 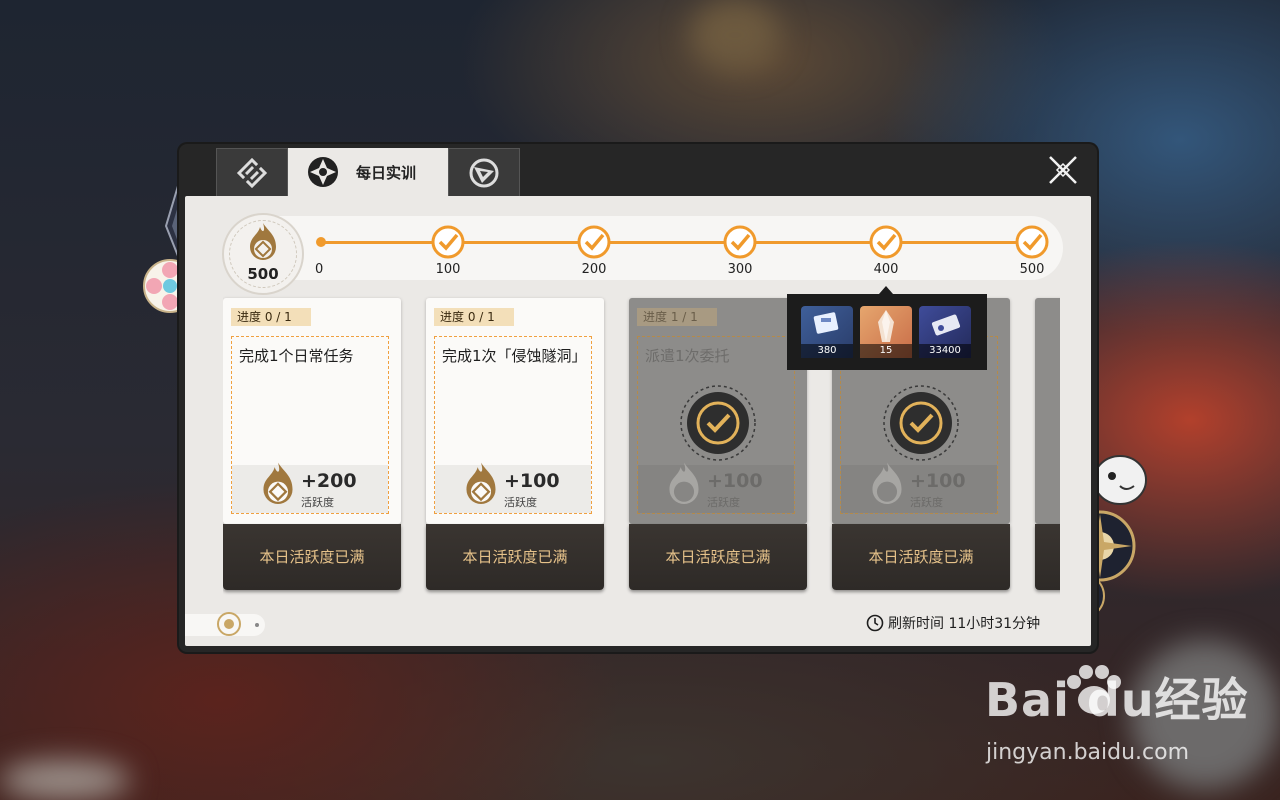 I want to click on emblem-icon, so click(x=229, y=624).